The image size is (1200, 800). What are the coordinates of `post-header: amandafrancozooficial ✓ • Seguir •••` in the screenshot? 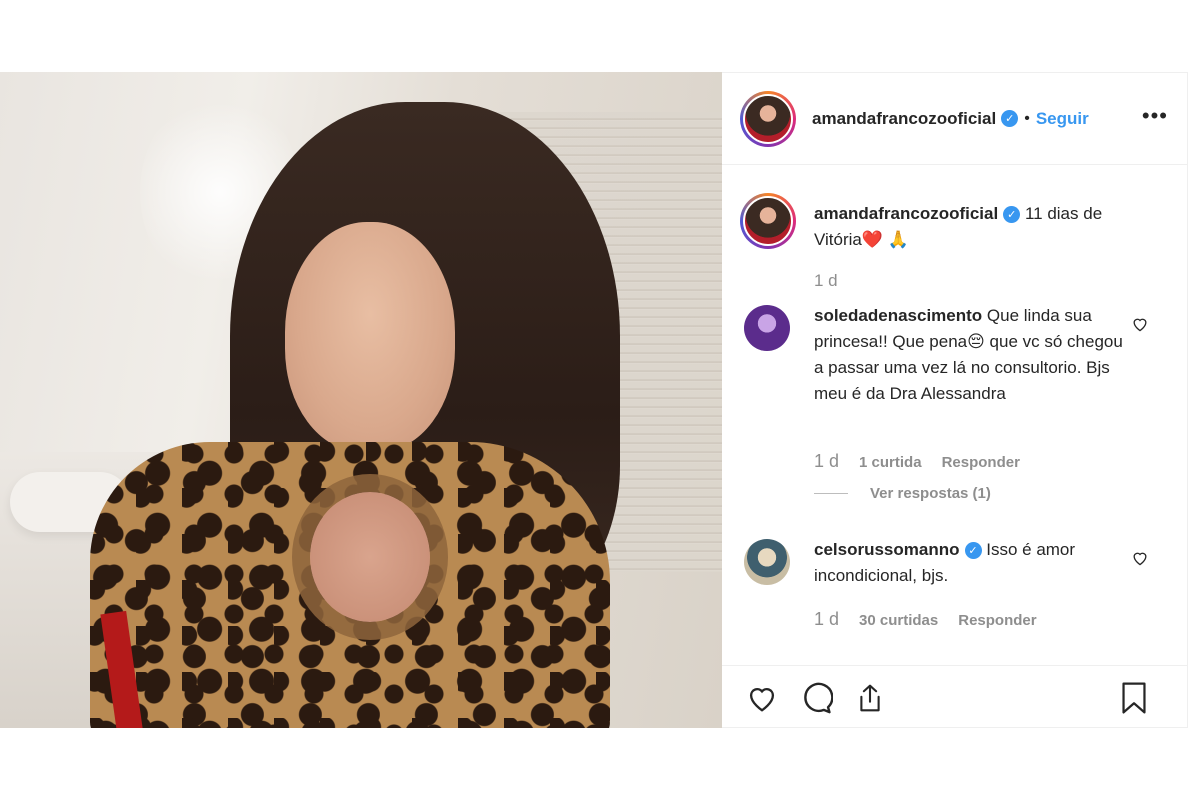 It's located at (955, 119).